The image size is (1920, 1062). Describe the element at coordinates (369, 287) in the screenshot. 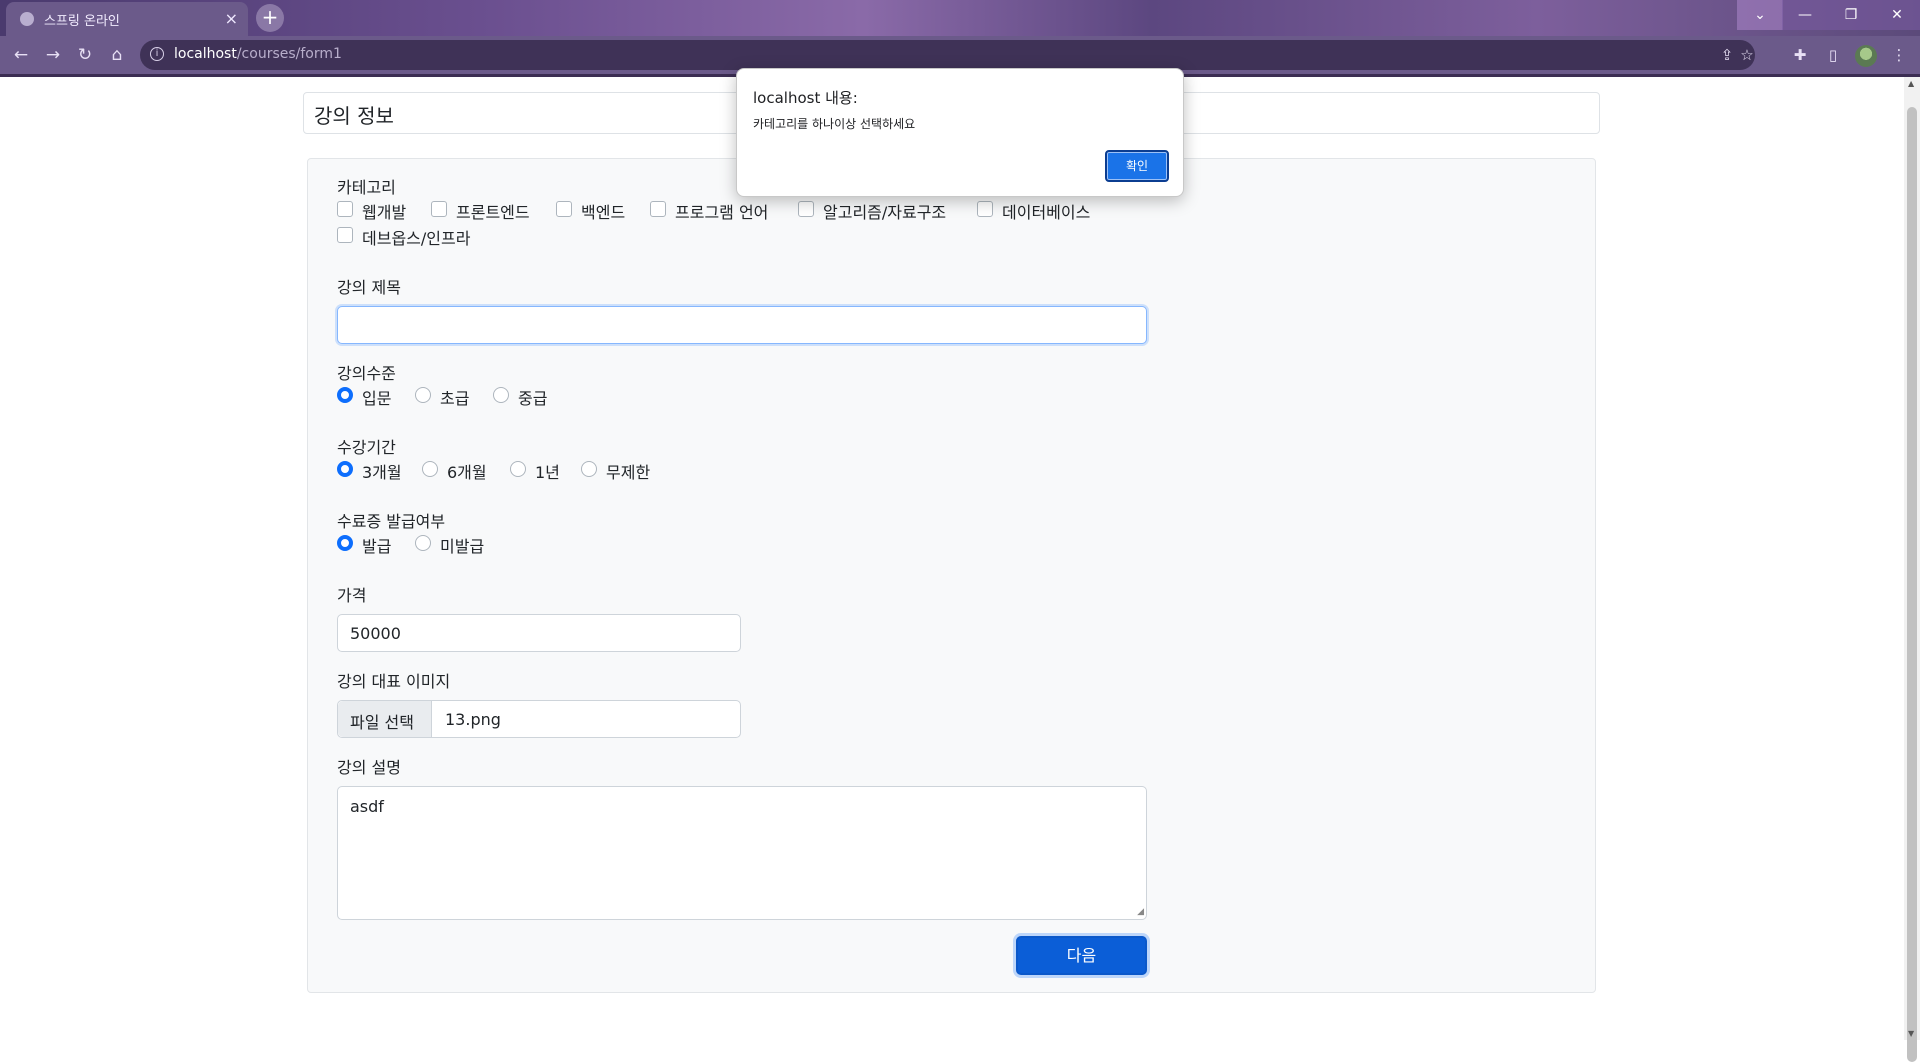

I see `title-label: 강의 제목` at that location.